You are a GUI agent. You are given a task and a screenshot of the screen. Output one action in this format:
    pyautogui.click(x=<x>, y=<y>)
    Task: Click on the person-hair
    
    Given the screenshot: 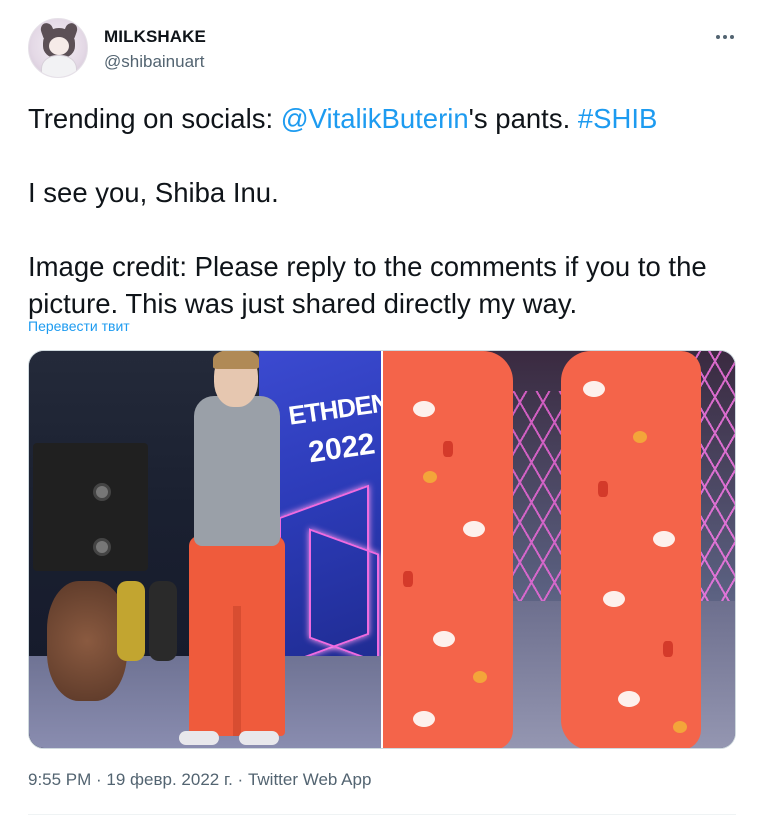 What is the action you would take?
    pyautogui.click(x=236, y=360)
    